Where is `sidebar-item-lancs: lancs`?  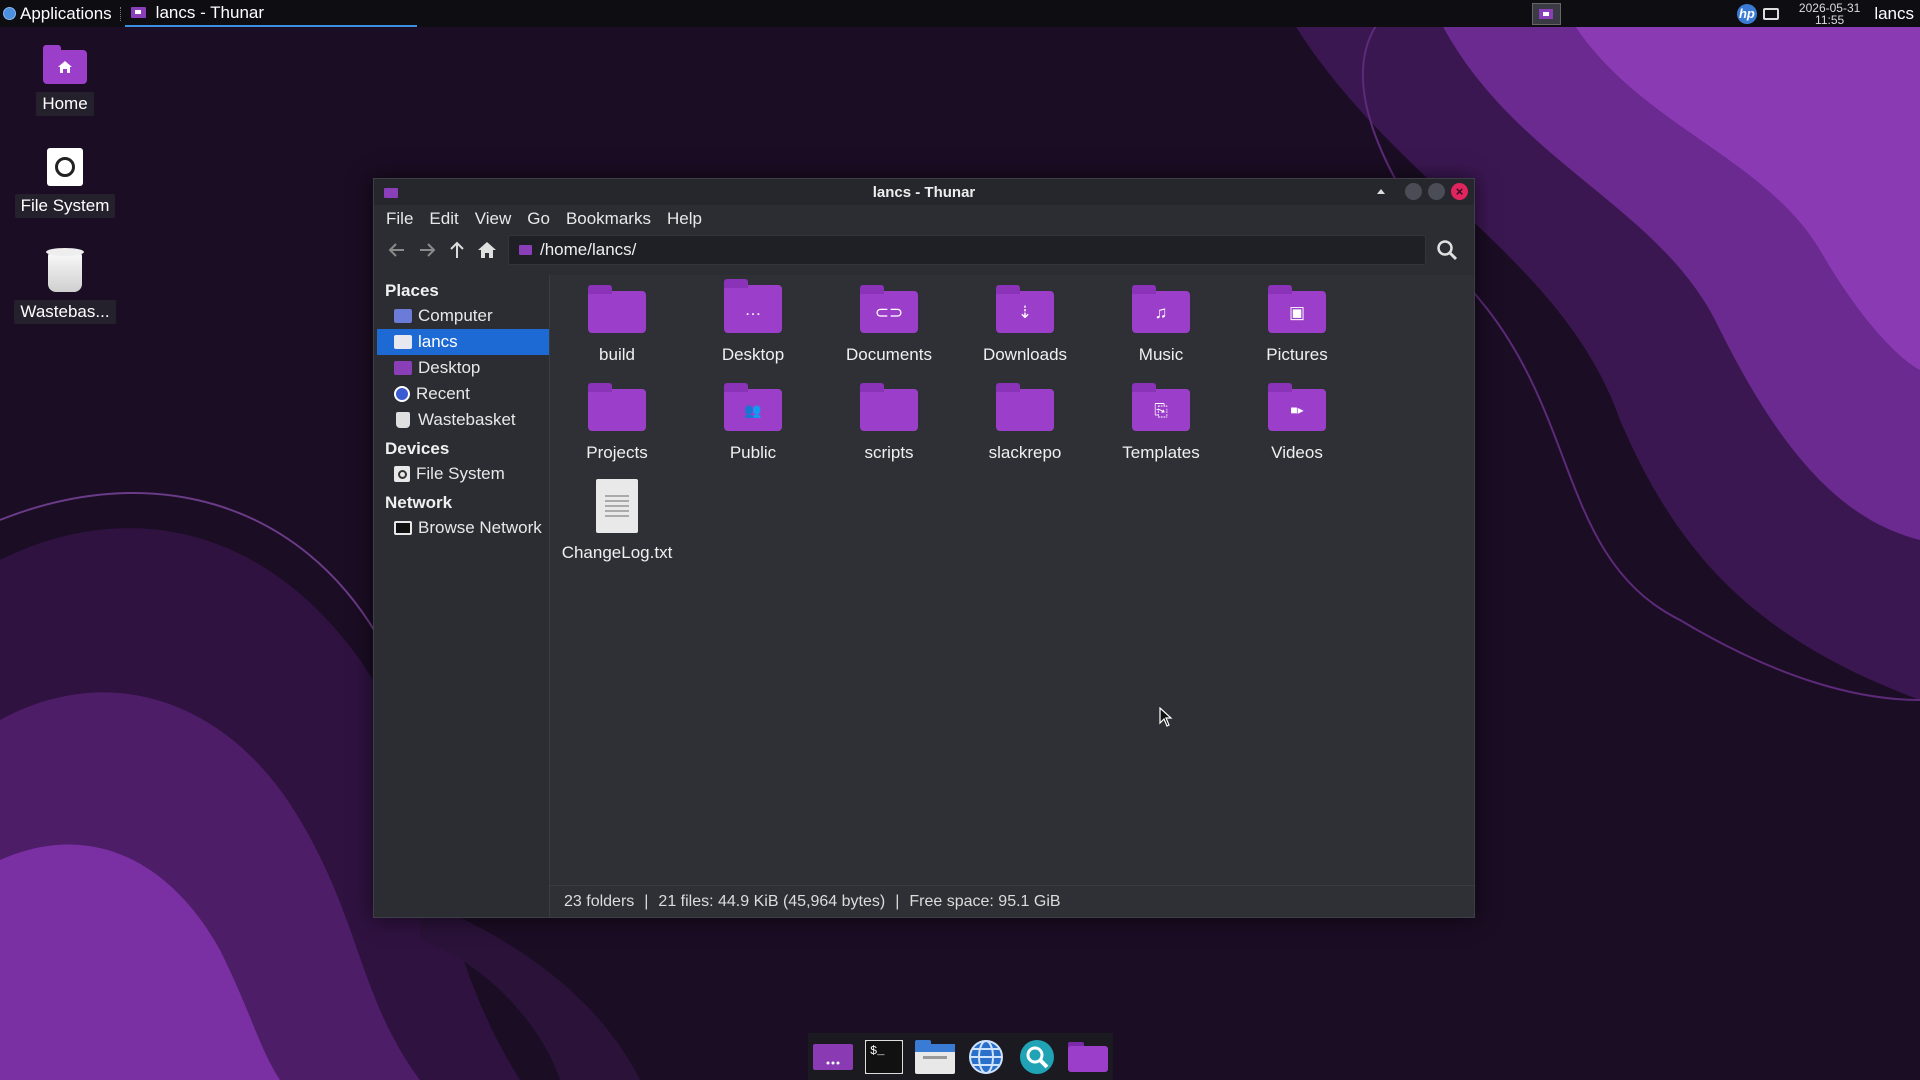
sidebar-item-lancs: lancs is located at coordinates (463, 342).